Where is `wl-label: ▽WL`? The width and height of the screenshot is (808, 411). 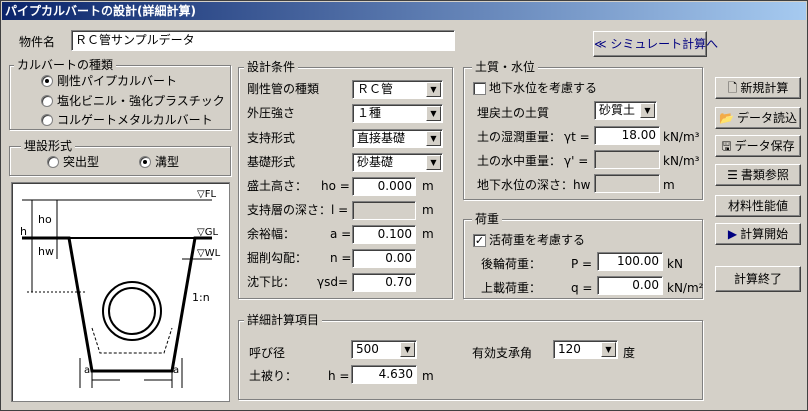
wl-label: ▽WL is located at coordinates (209, 253).